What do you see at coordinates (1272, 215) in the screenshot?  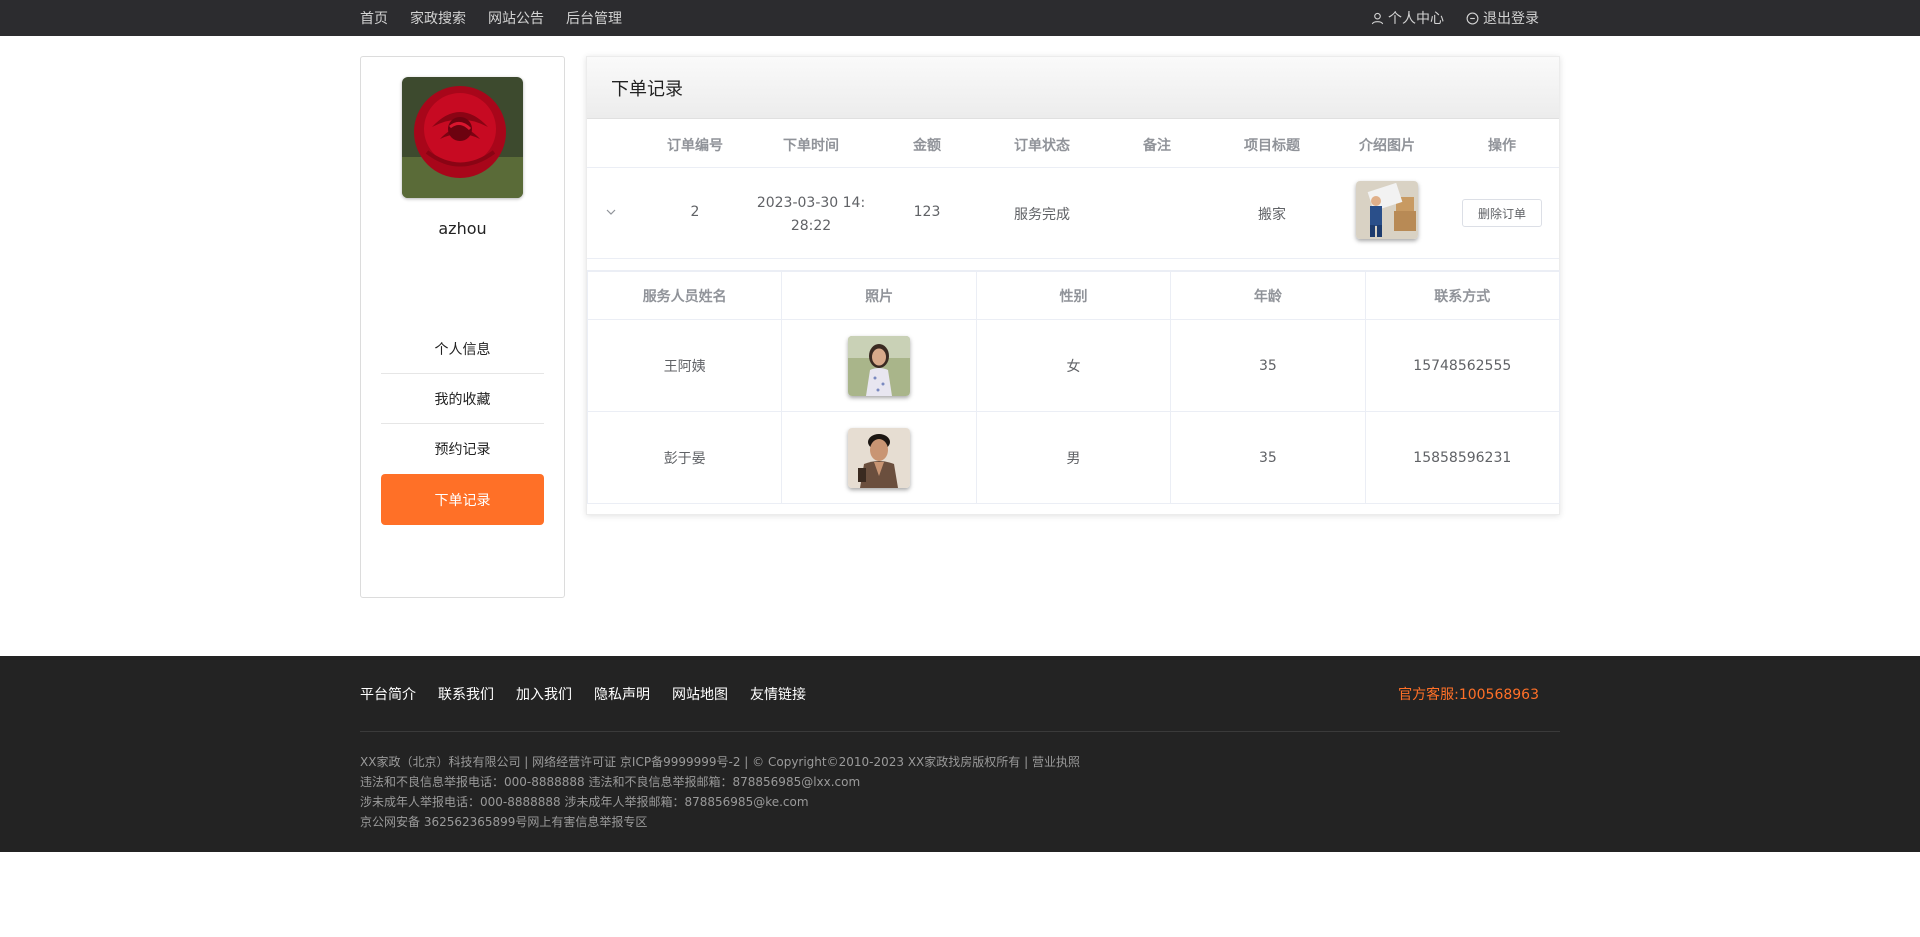 I see `order-project-title: 搬家` at bounding box center [1272, 215].